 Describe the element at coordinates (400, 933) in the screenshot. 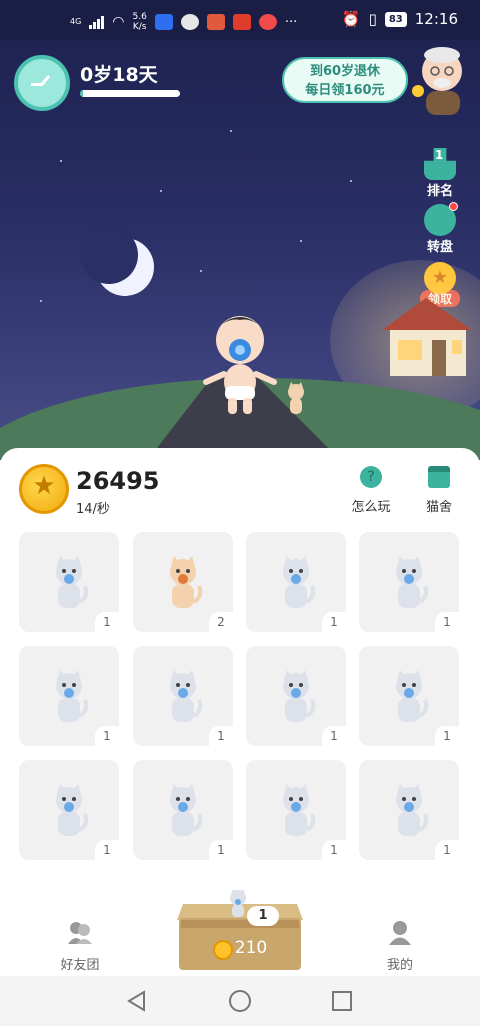

I see `profile-icon` at that location.